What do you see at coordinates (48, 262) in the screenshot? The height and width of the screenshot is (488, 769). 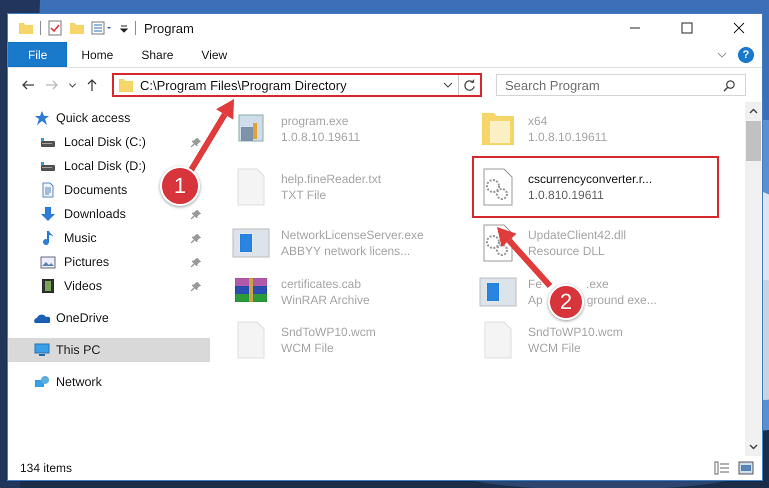 I see `pictures-icon` at bounding box center [48, 262].